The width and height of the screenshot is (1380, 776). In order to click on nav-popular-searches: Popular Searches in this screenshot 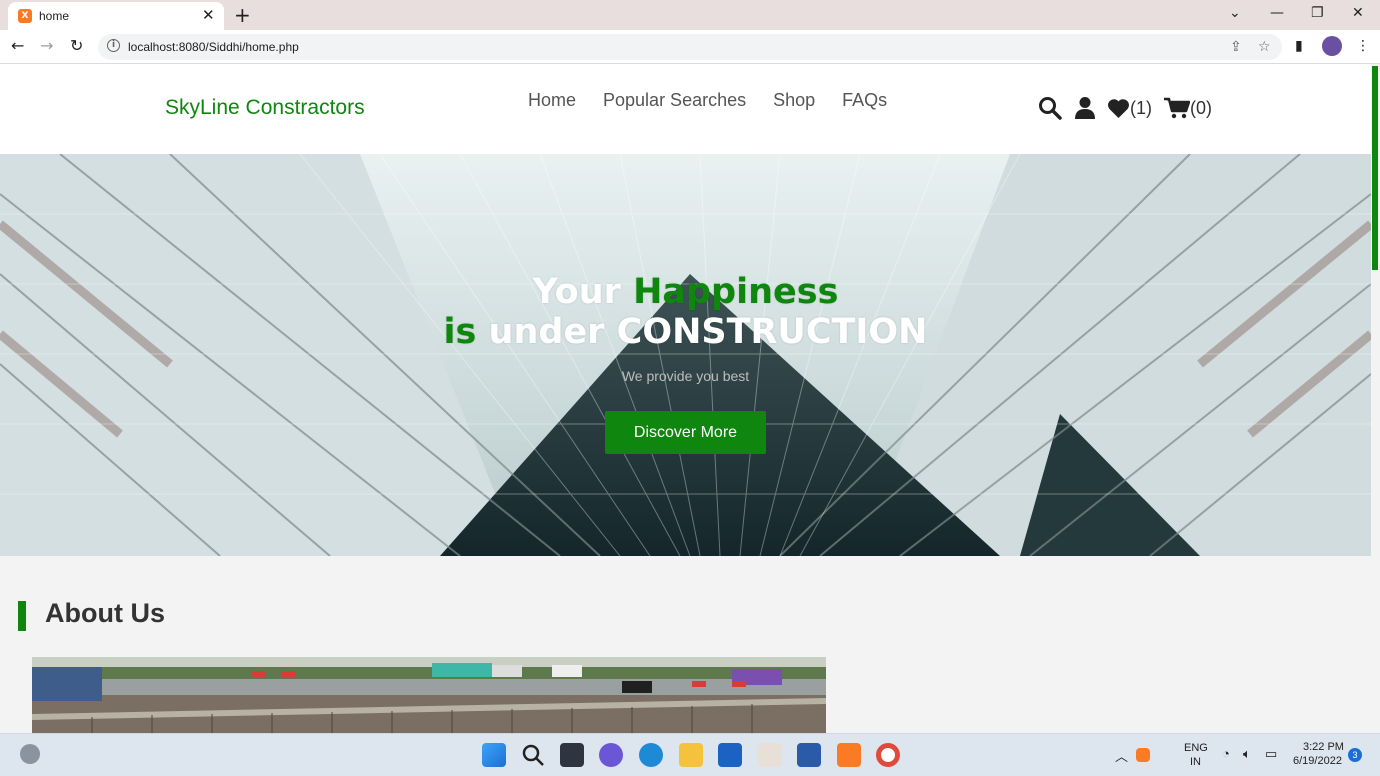, I will do `click(674, 100)`.